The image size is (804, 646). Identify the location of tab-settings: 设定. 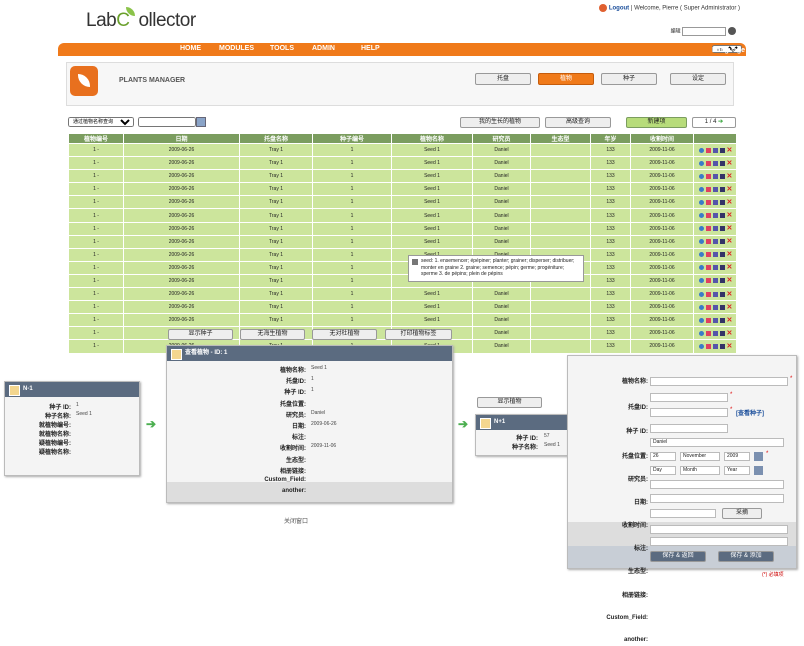
(698, 79).